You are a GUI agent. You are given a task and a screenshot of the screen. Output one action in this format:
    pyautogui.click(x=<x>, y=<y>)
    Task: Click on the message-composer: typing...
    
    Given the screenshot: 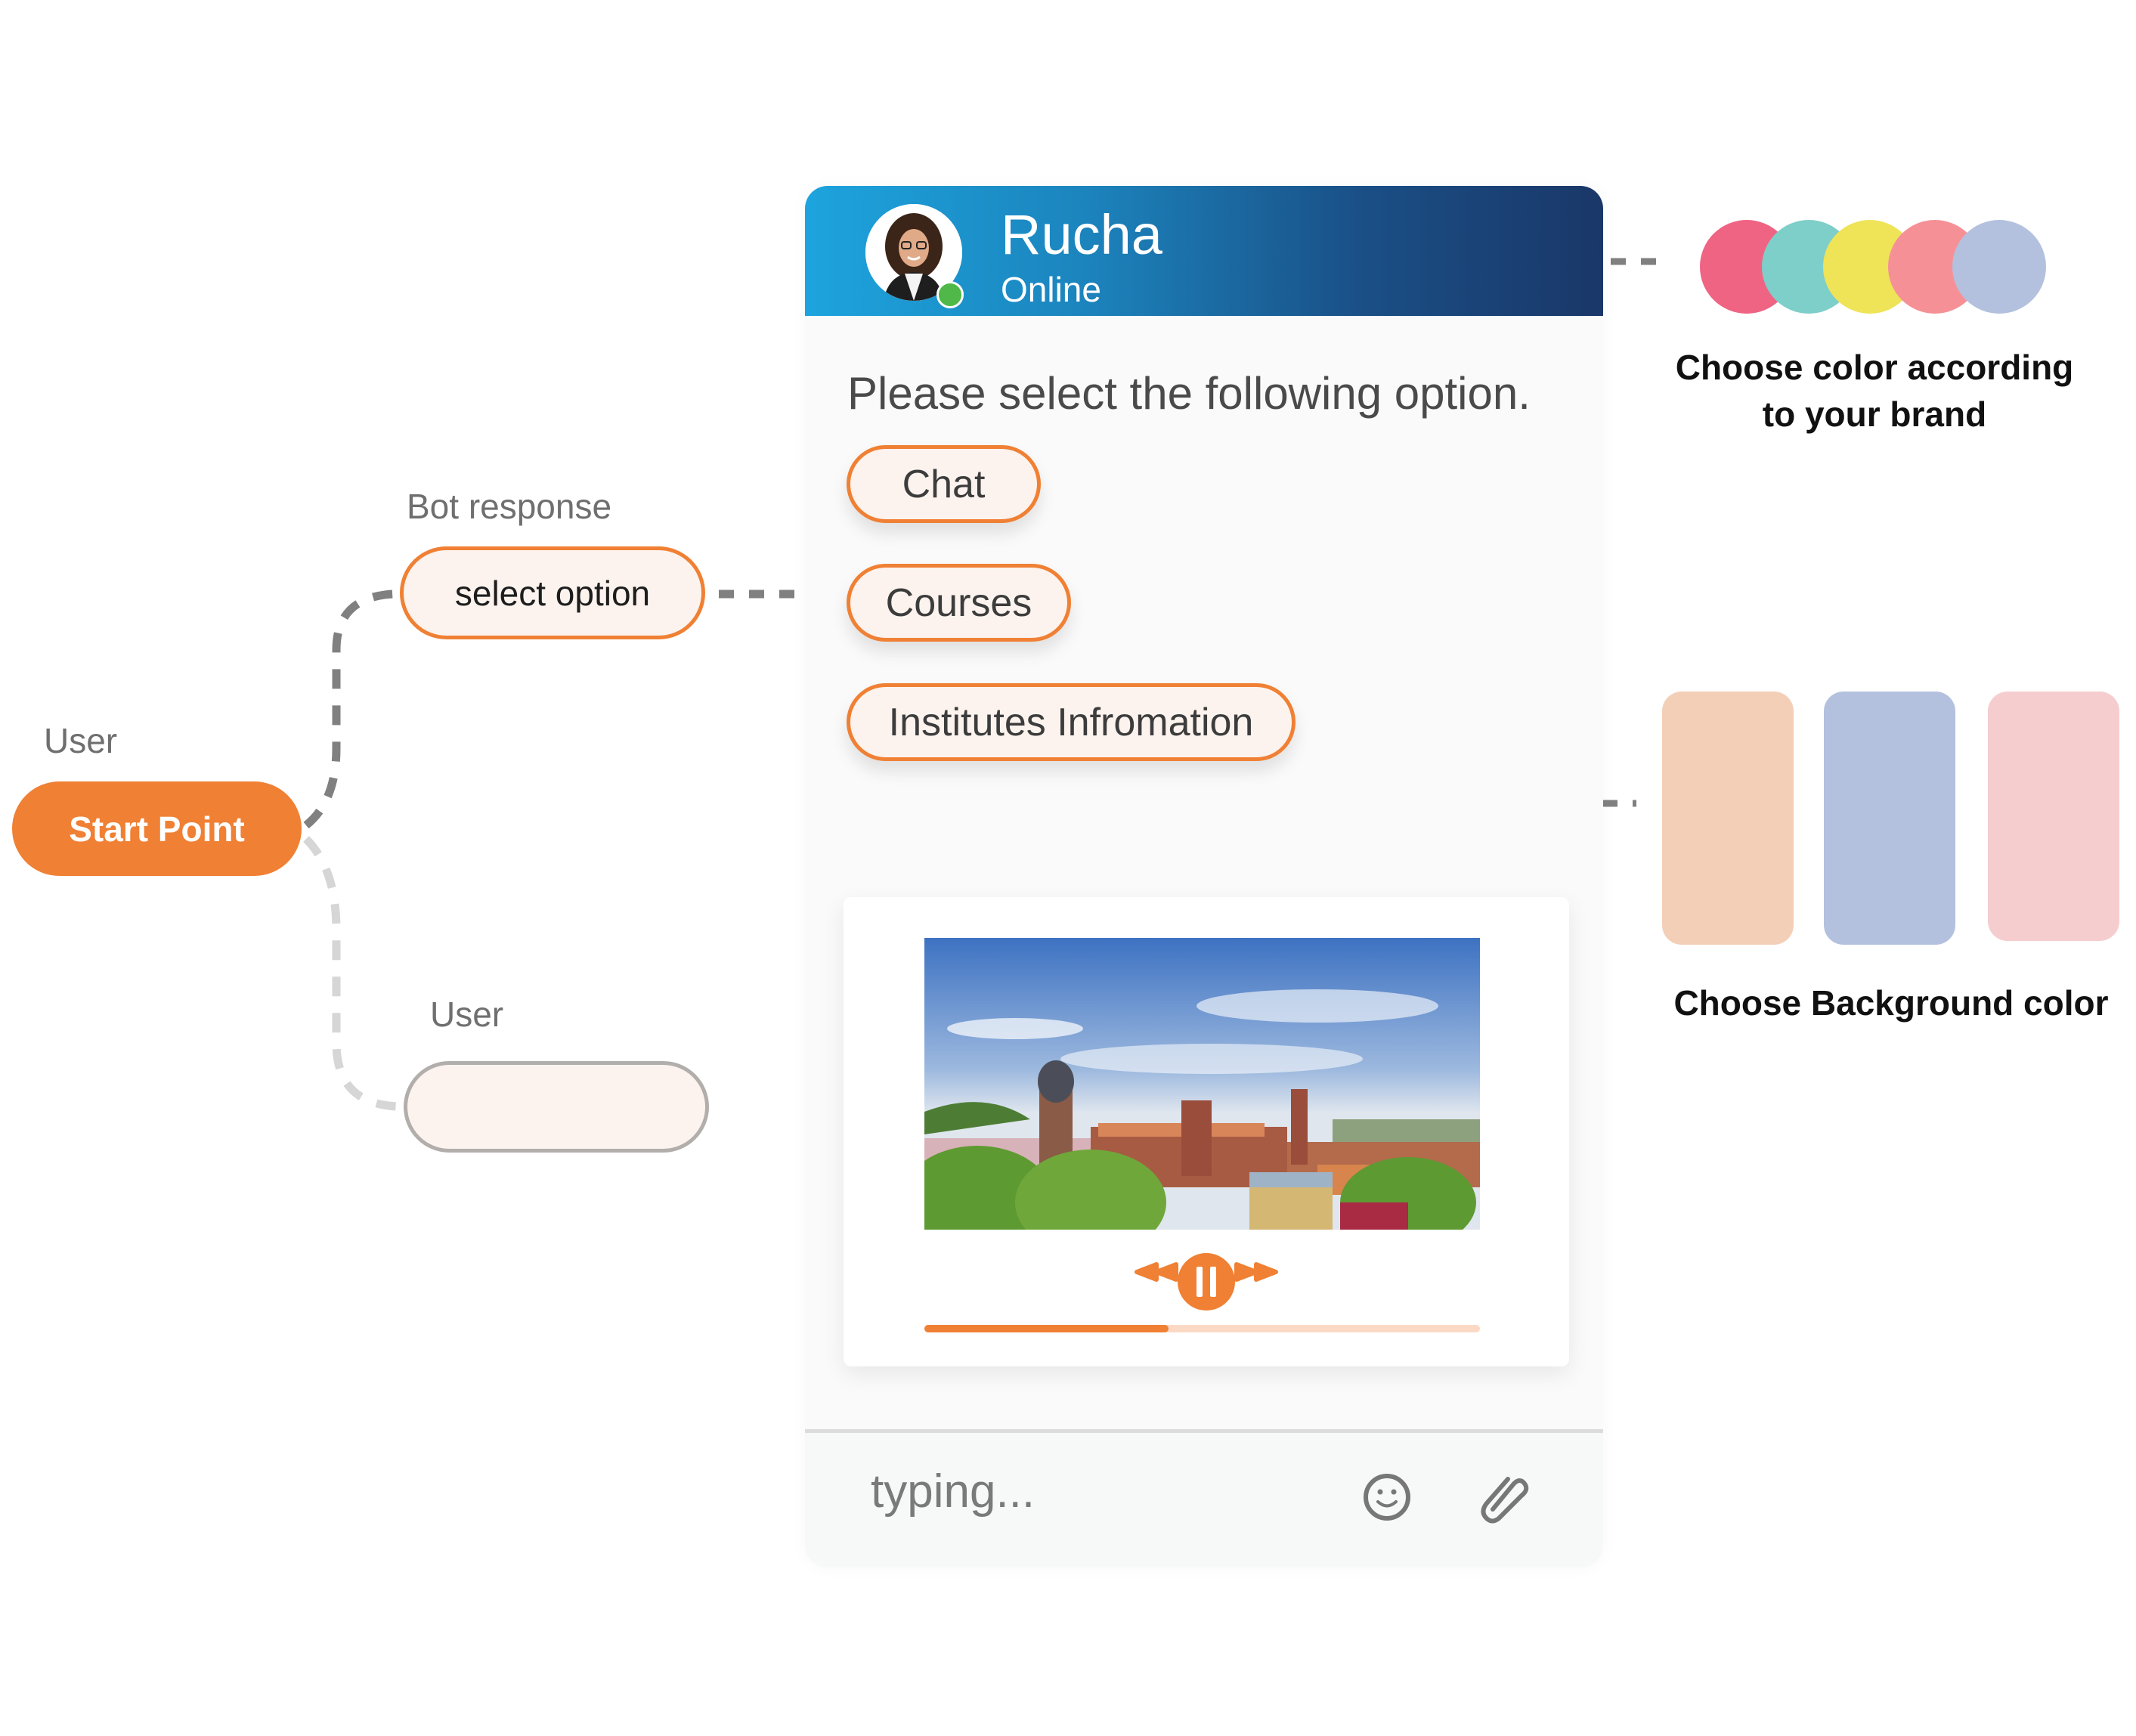 What is the action you would take?
    pyautogui.click(x=1204, y=1500)
    